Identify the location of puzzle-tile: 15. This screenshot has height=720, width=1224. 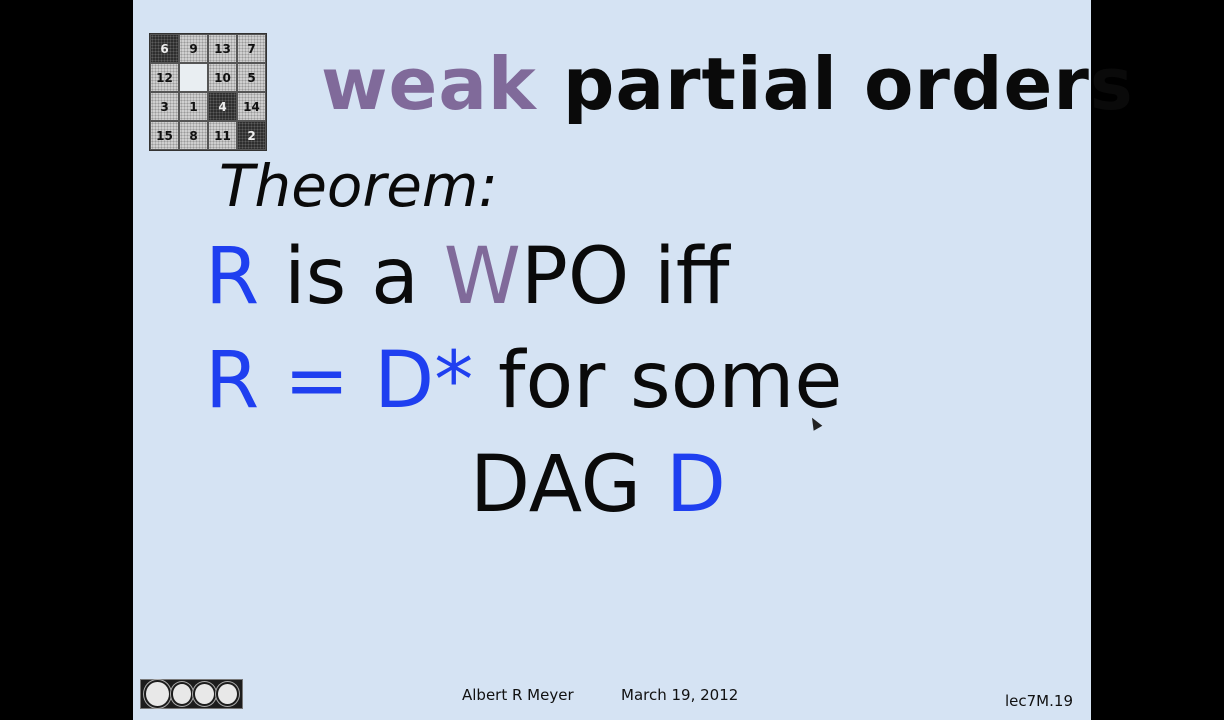
(164, 135).